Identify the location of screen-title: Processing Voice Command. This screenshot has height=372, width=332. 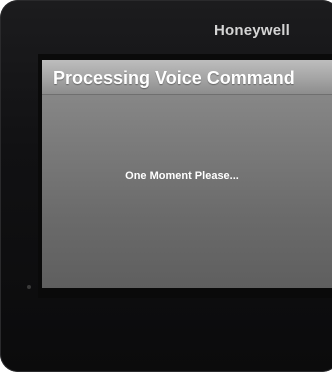
(174, 78).